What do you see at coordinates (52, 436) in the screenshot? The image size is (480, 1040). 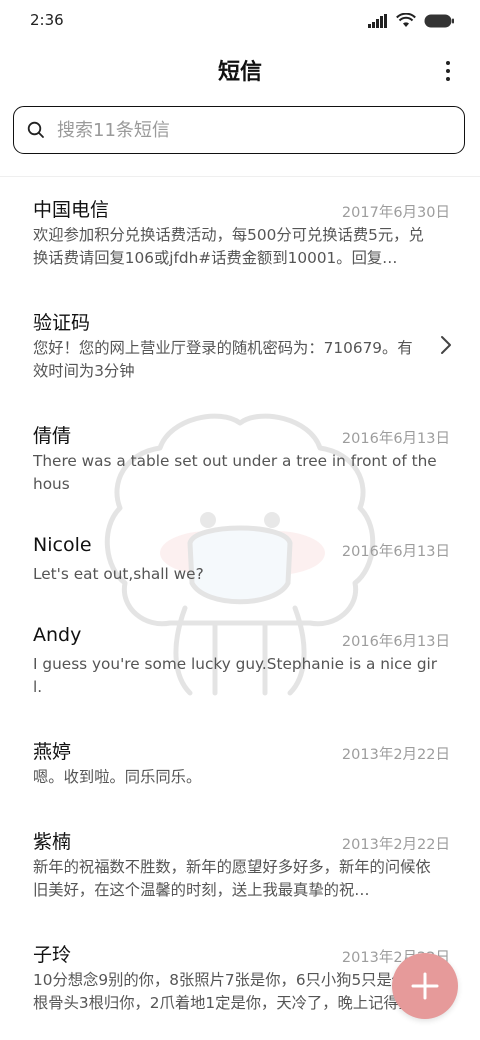 I see `sender-name: 倩倩` at bounding box center [52, 436].